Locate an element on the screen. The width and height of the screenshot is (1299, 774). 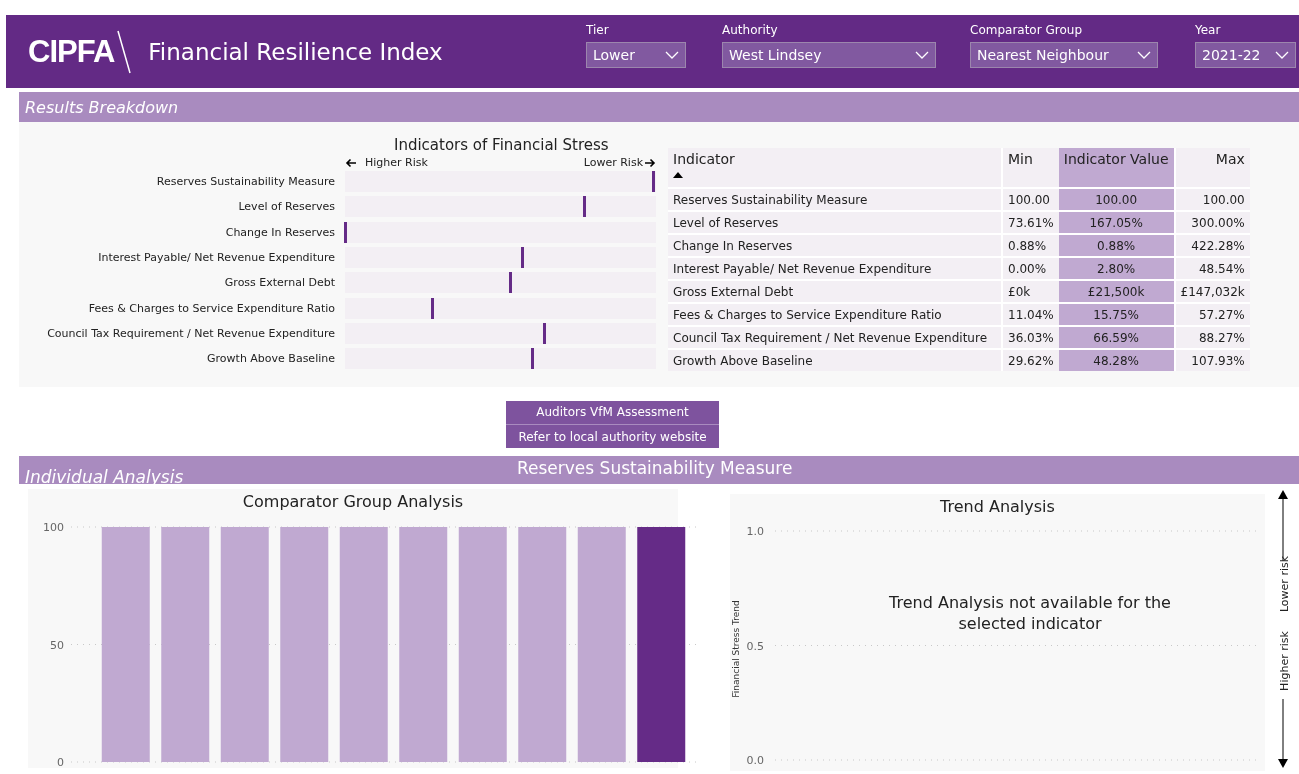
risk-label: Lower Risk is located at coordinates (613, 162).